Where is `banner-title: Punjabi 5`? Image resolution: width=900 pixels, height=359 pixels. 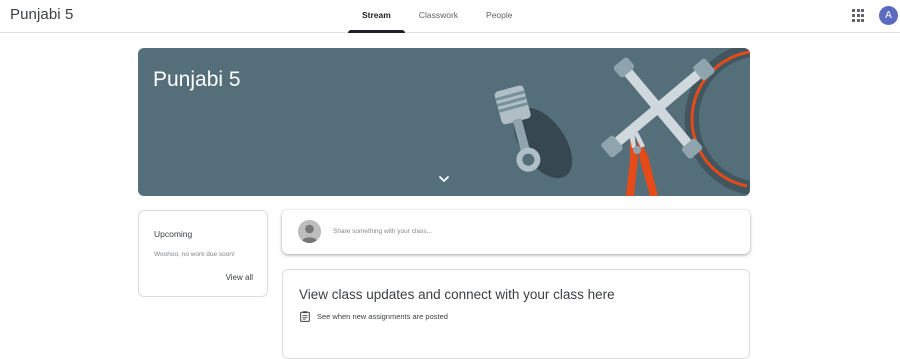 banner-title: Punjabi 5 is located at coordinates (197, 79).